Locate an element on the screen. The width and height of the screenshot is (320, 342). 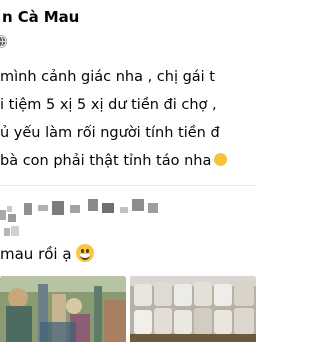
photo-market-stall is located at coordinates (63, 309).